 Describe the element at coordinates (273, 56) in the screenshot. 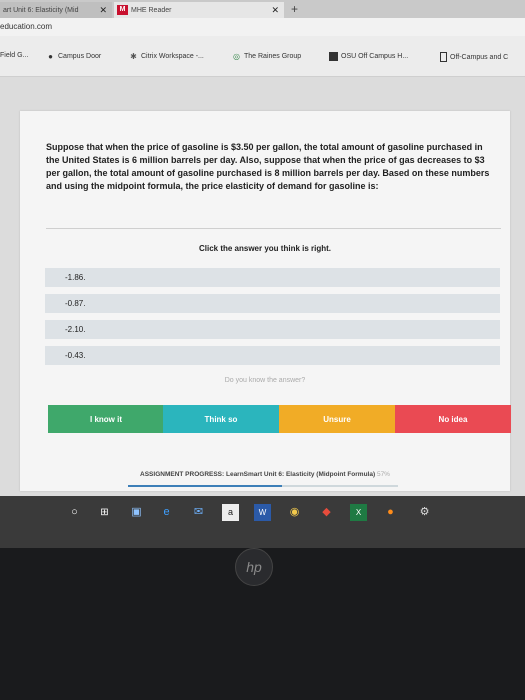

I see `bookmark-label: The Raines Group` at that location.